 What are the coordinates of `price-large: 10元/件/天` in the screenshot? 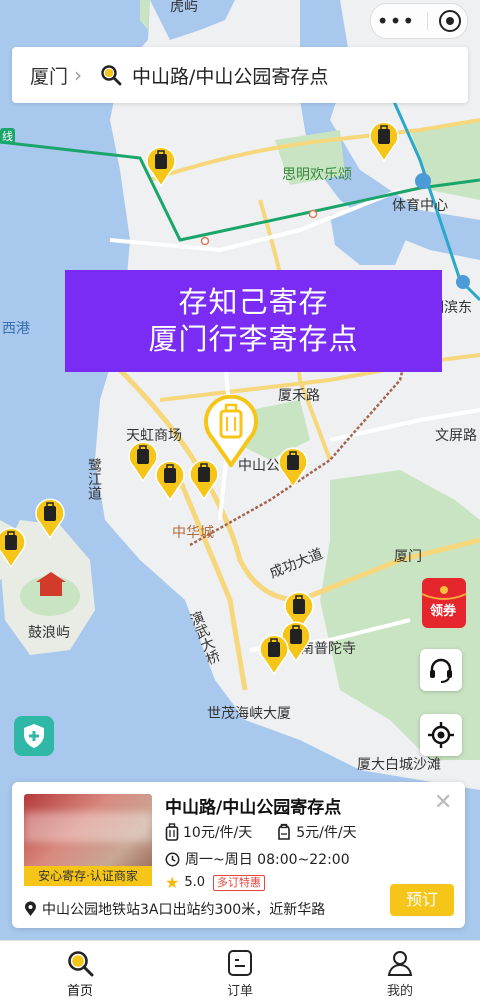 It's located at (218, 833).